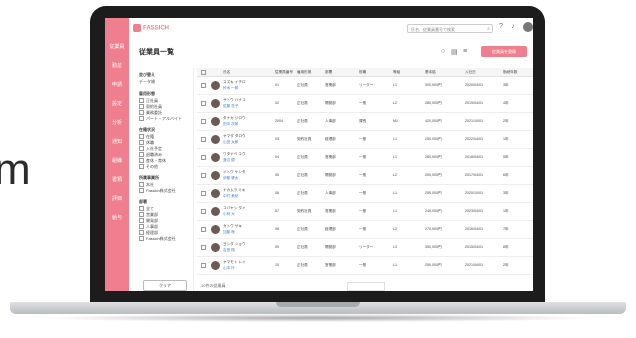 This screenshot has height=338, width=636. Describe the element at coordinates (234, 208) in the screenshot. I see `employee-name: コバヤシ ダイ` at that location.